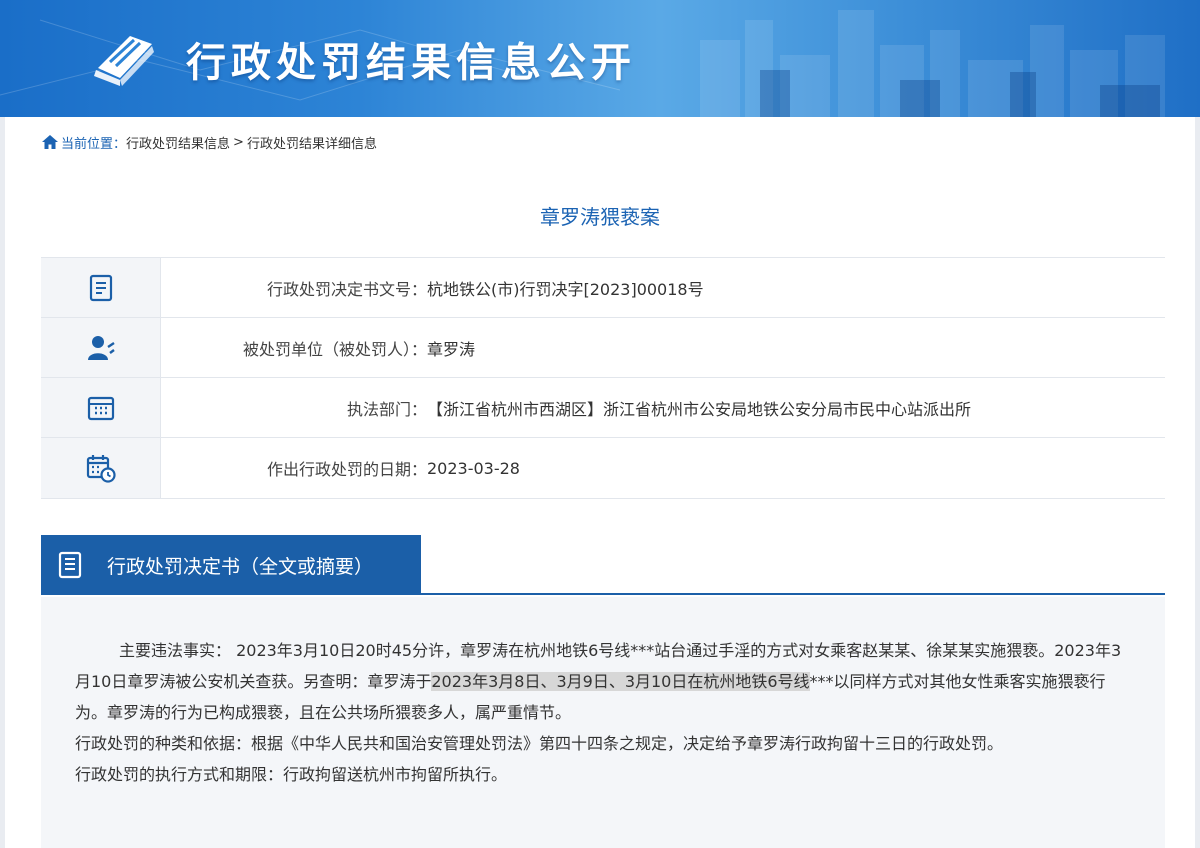 The height and width of the screenshot is (848, 1200). What do you see at coordinates (312, 142) in the screenshot?
I see `breadcrumb-link-detail: 行政处罚结果详细信息` at bounding box center [312, 142].